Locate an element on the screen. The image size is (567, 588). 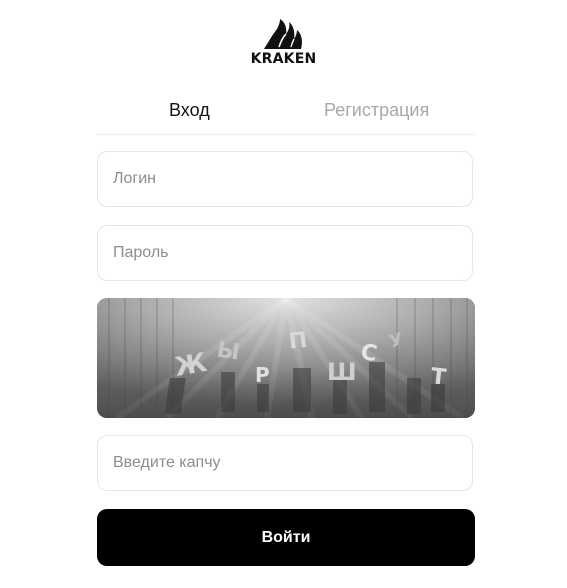
tab-register: Регистрация is located at coordinates (376, 110).